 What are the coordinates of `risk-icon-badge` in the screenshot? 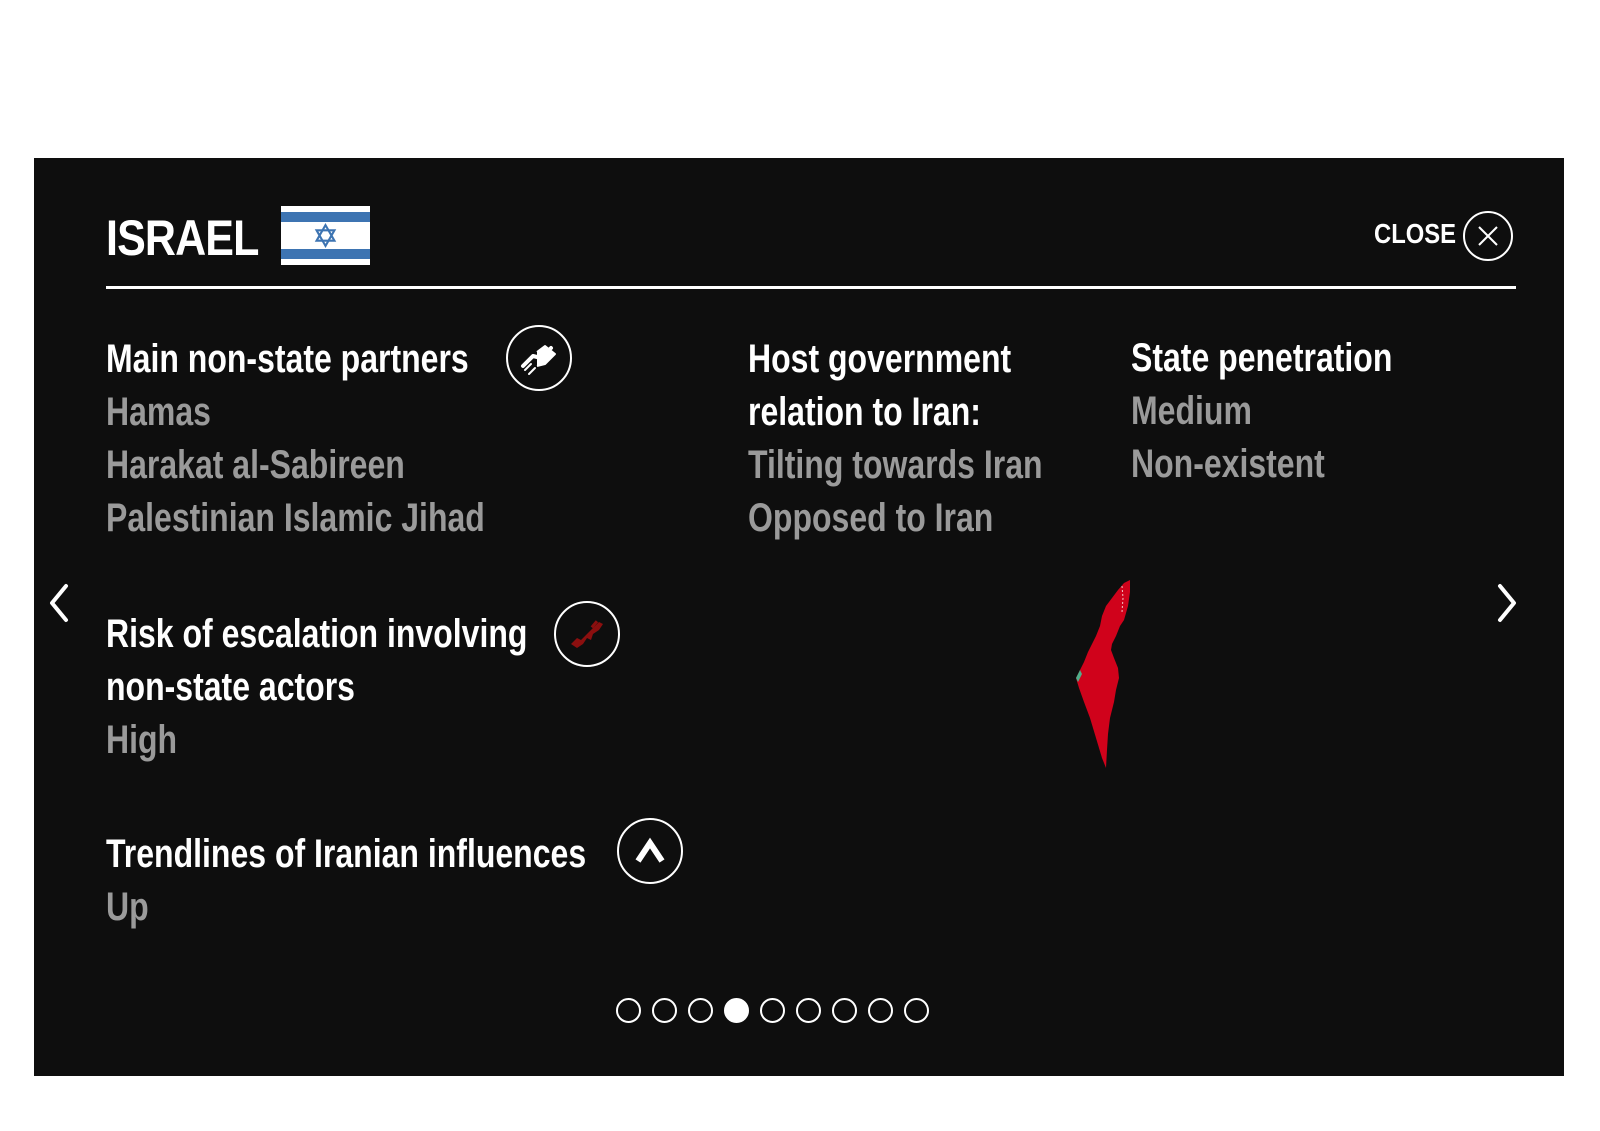 It's located at (587, 634).